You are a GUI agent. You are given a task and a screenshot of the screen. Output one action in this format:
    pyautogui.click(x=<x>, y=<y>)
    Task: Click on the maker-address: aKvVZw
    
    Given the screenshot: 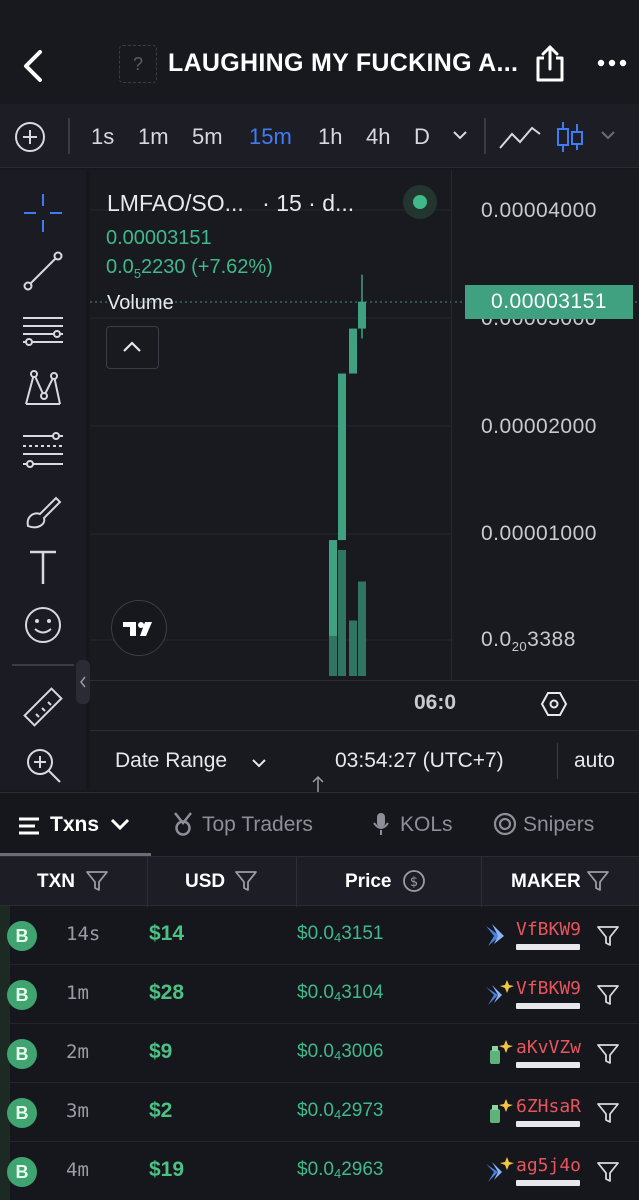 What is the action you would take?
    pyautogui.click(x=548, y=1047)
    